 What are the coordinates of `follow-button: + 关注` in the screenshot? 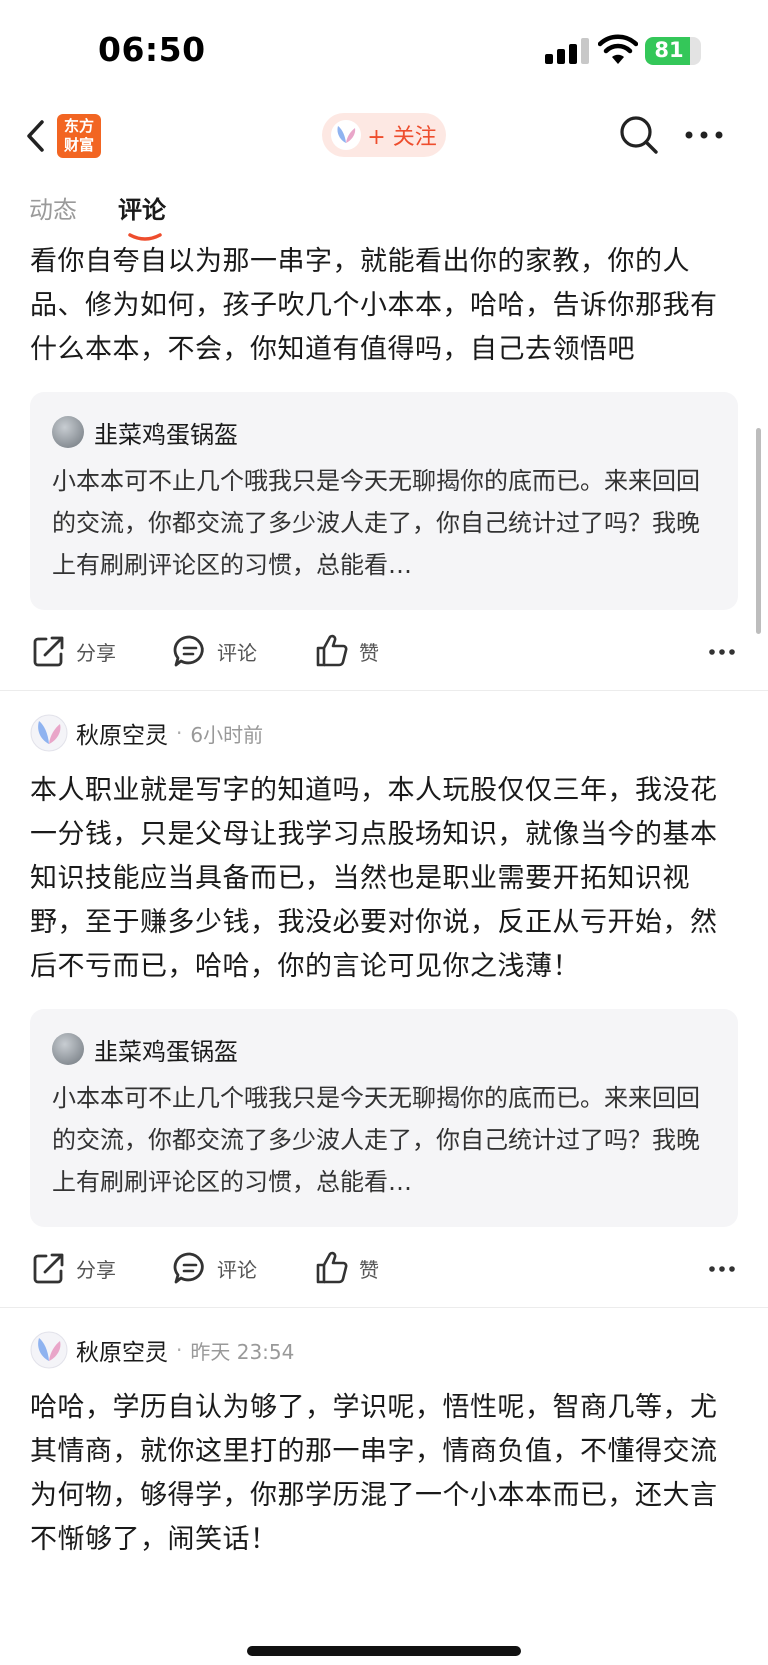 It's located at (384, 135).